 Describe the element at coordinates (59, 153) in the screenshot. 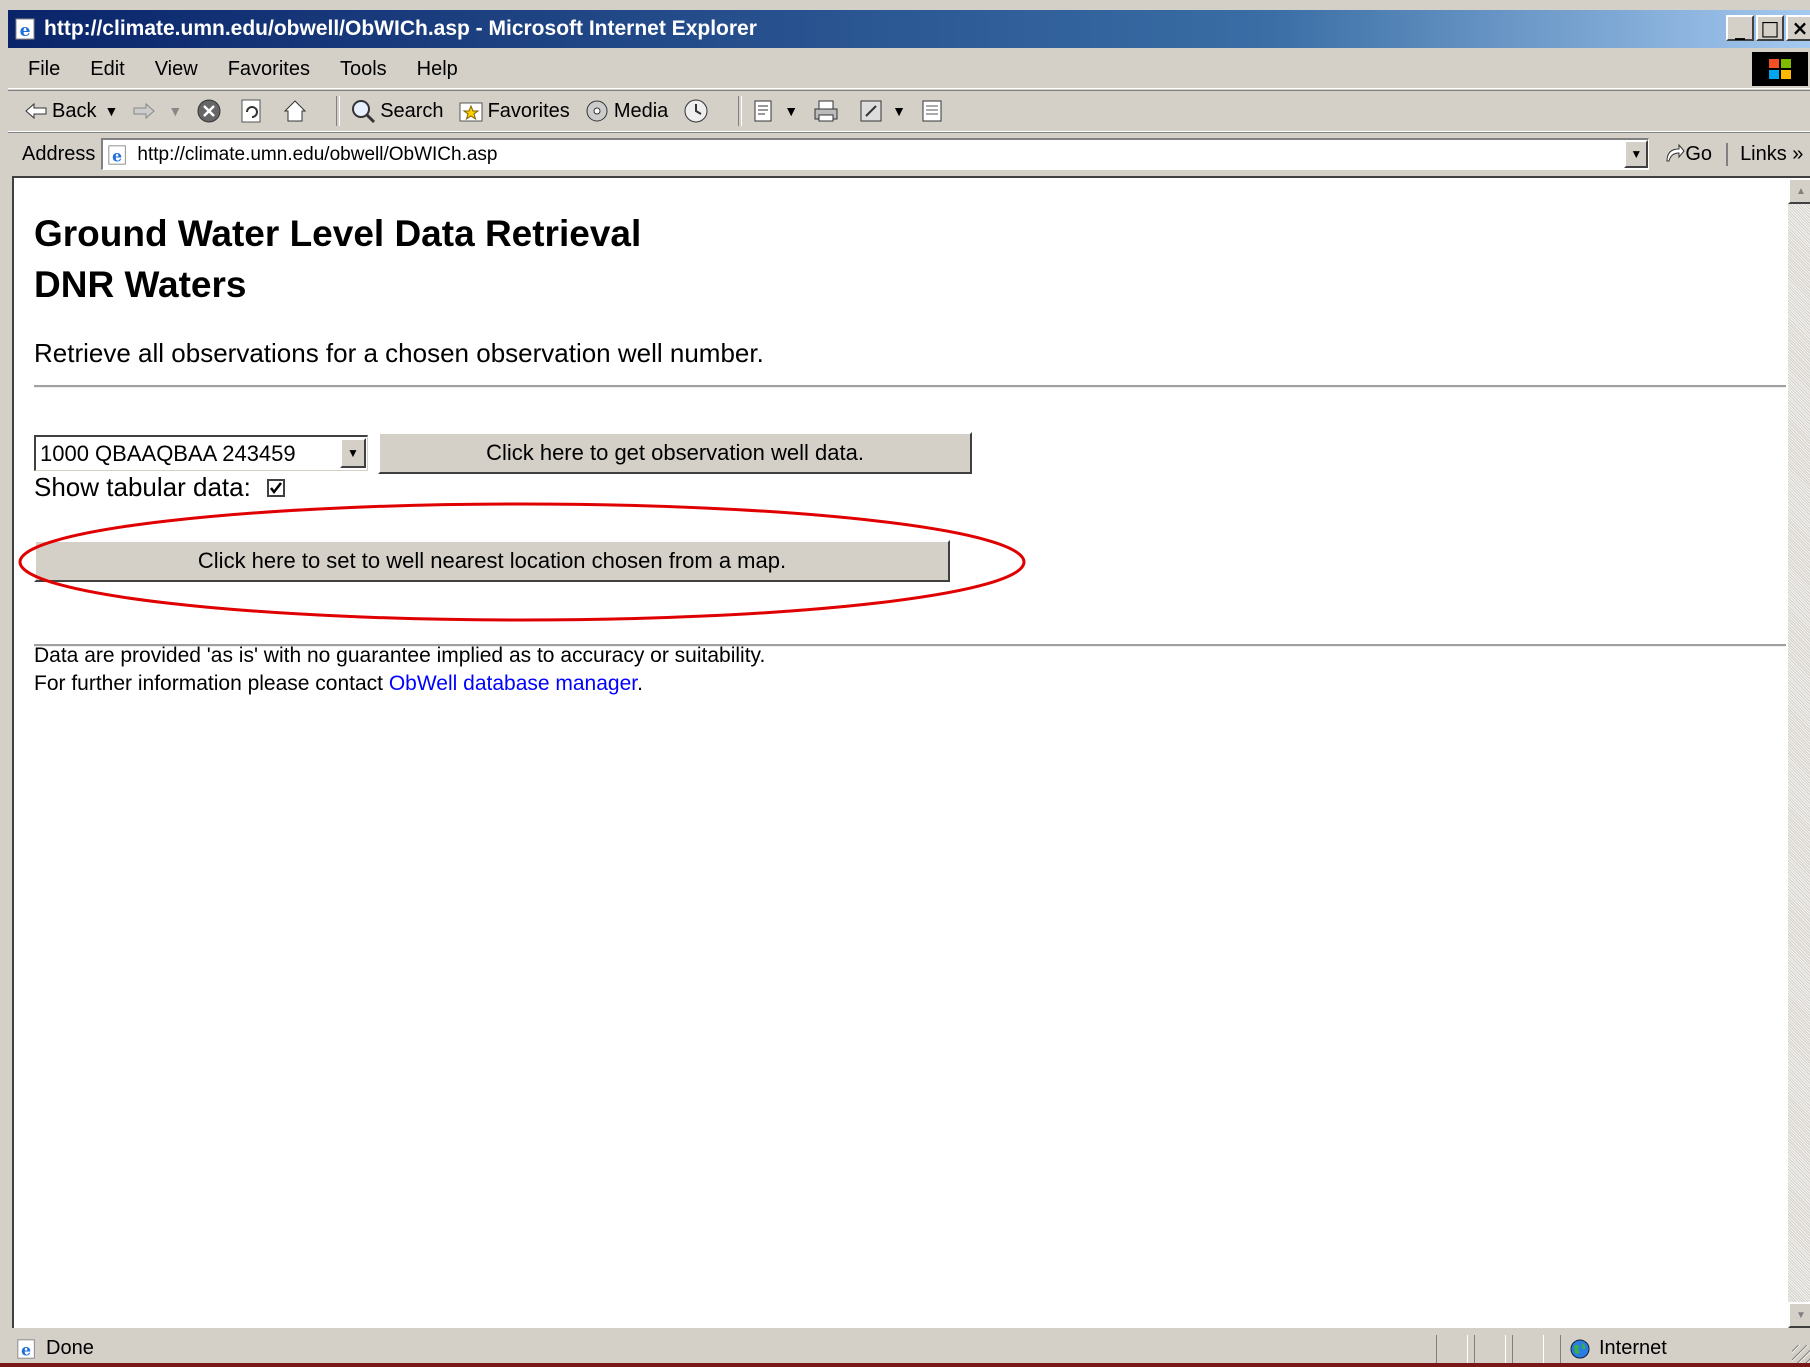

I see `address-label: Address` at that location.